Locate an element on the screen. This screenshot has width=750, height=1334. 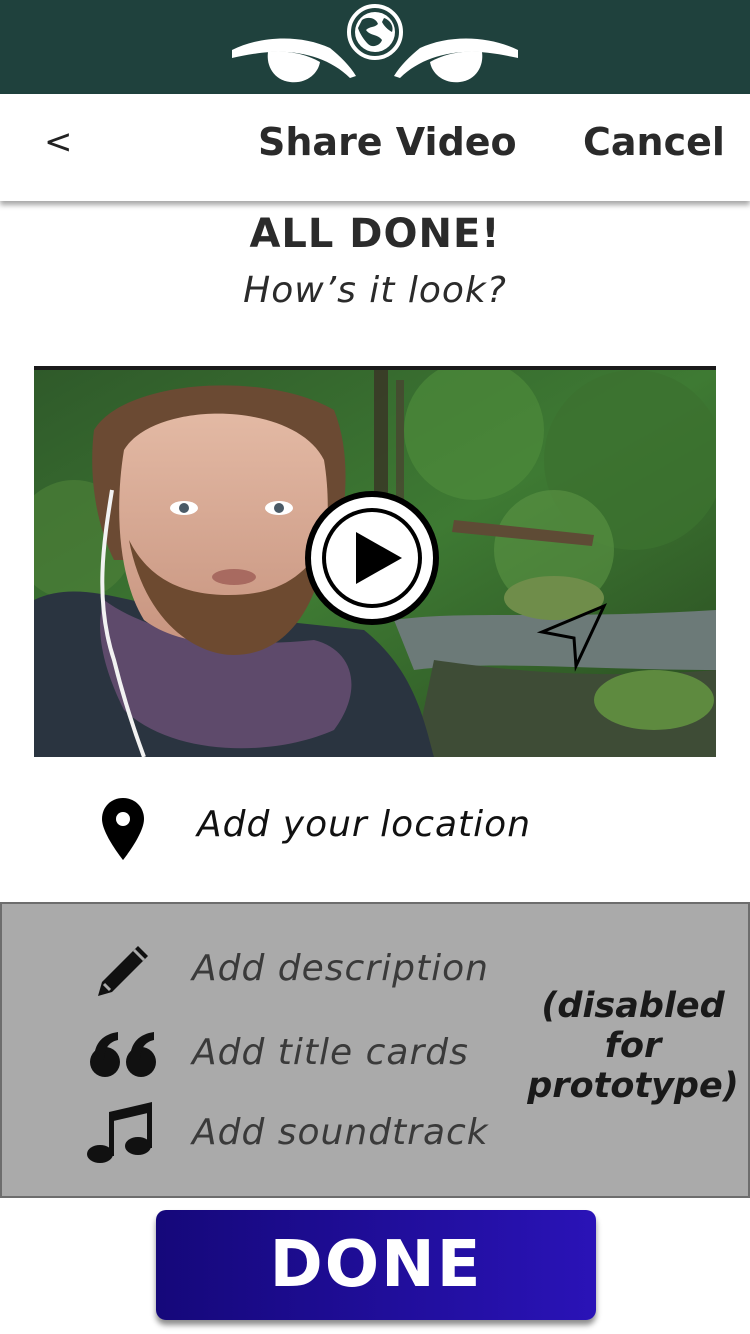
disabled-note: (disabled for prototype) is located at coordinates (633, 1046).